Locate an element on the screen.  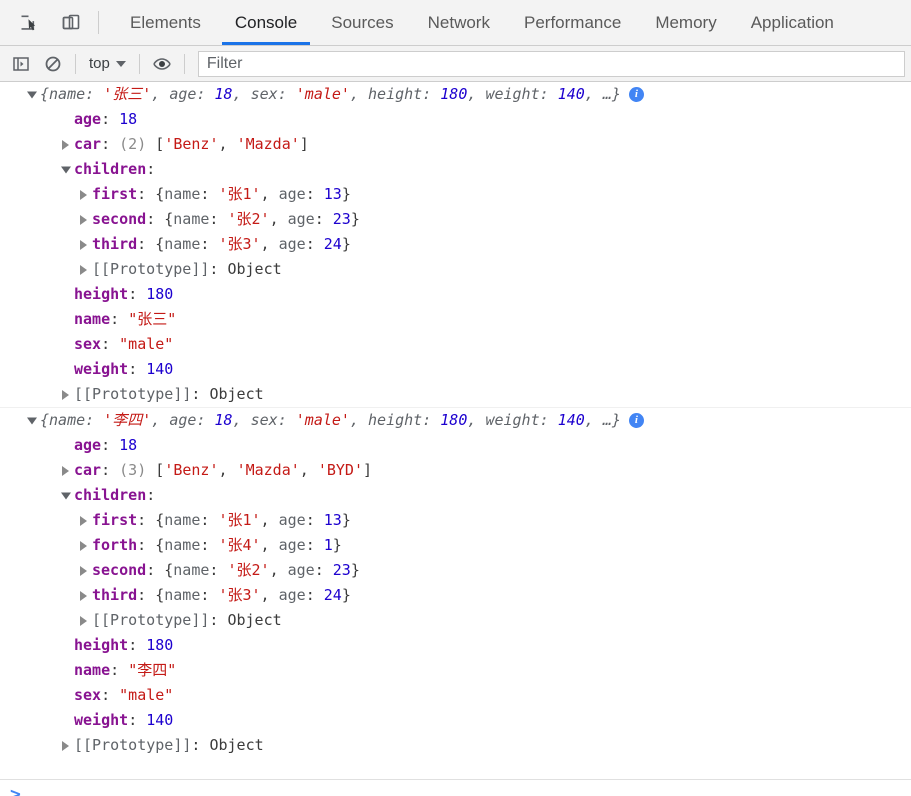
tab-label: Sources is located at coordinates (362, 22).